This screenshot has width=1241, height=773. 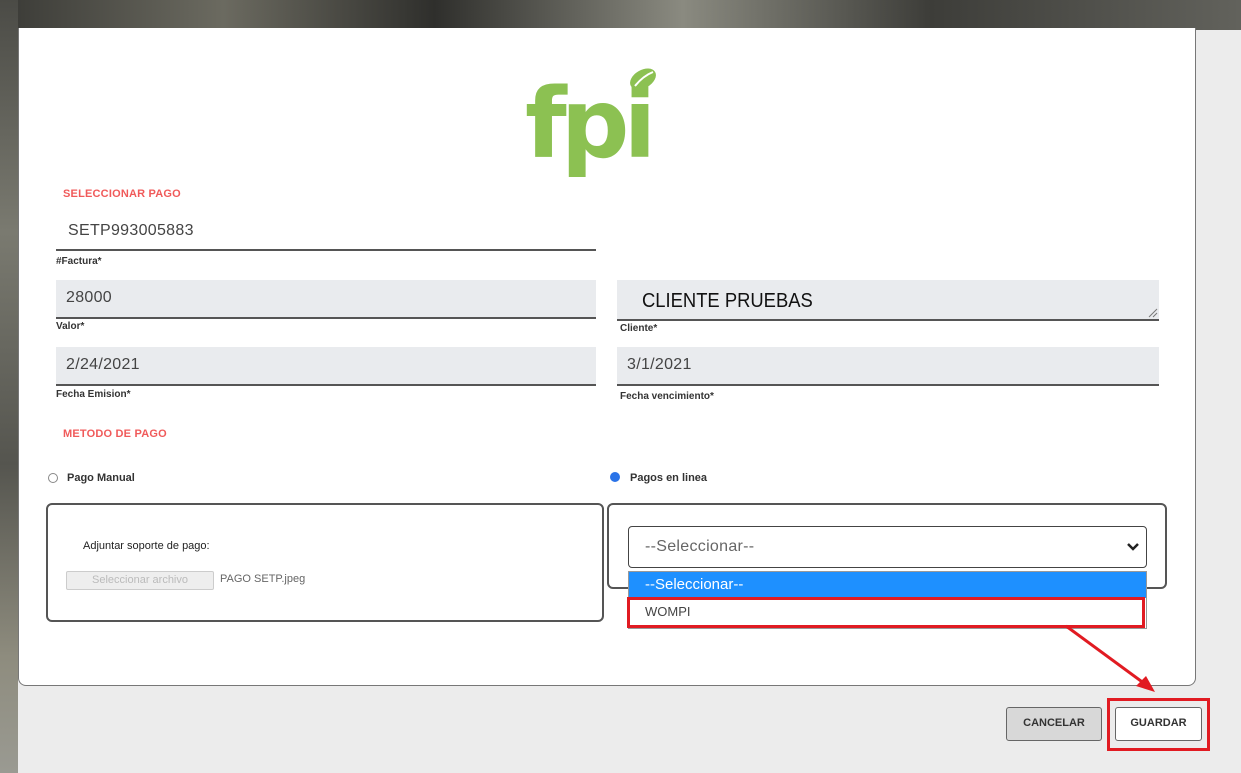 What do you see at coordinates (887, 585) in the screenshot?
I see `option-seleccionar: --Seleccionar--` at bounding box center [887, 585].